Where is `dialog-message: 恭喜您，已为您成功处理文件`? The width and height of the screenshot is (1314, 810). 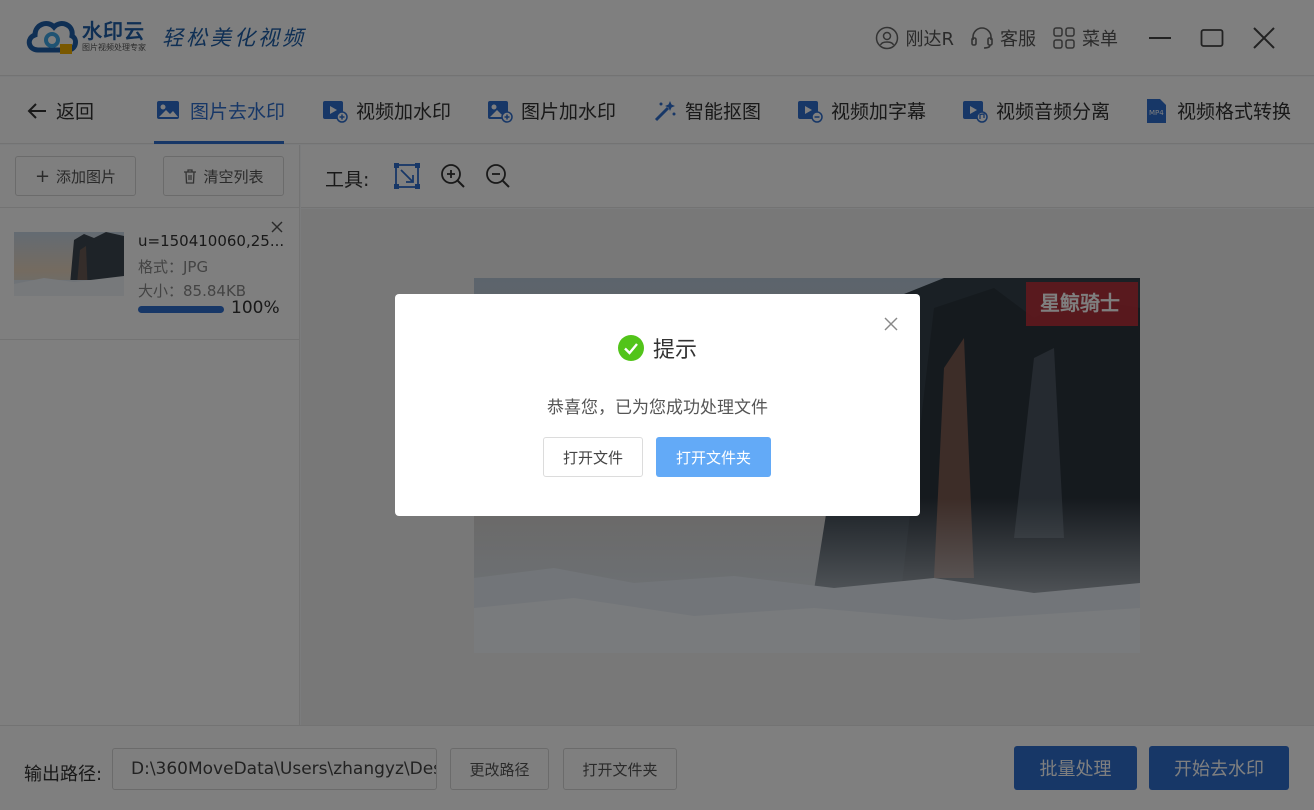 dialog-message: 恭喜您，已为您成功处理文件 is located at coordinates (657, 408).